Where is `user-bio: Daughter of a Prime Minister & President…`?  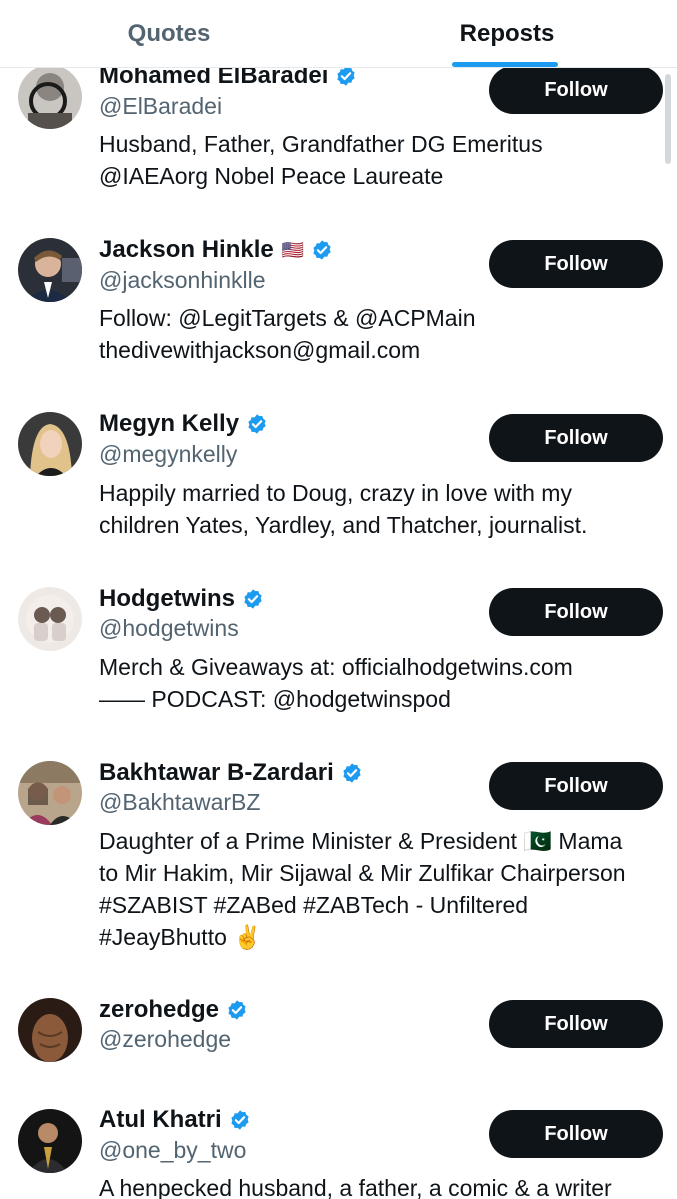
user-bio: Daughter of a Prime Minister & President… is located at coordinates (383, 889).